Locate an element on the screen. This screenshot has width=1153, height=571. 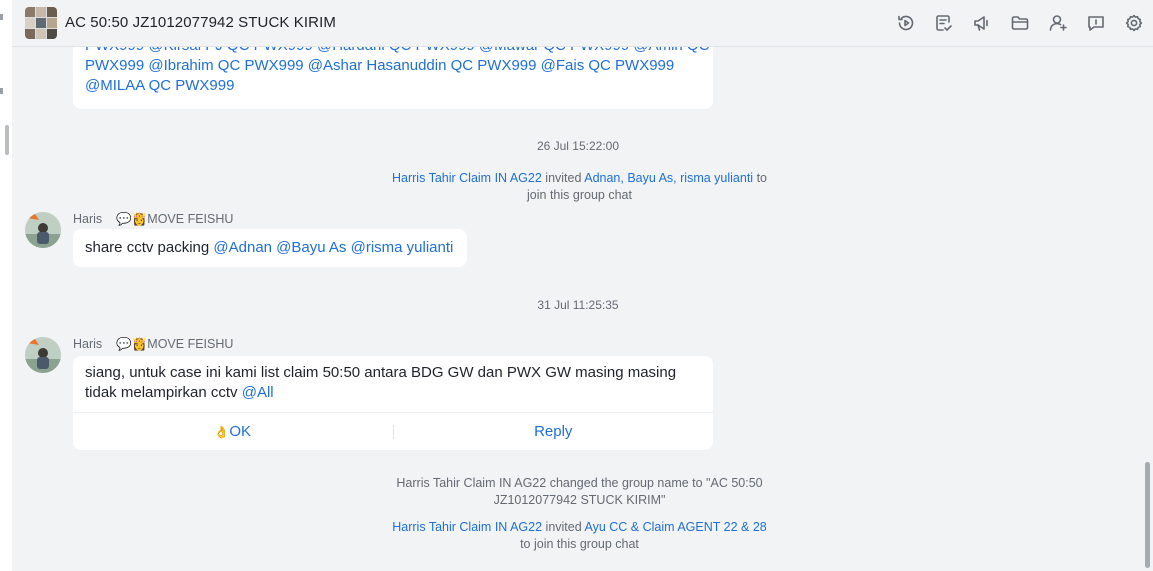
timestamp: 31 Jul 11:25:35 is located at coordinates (578, 305).